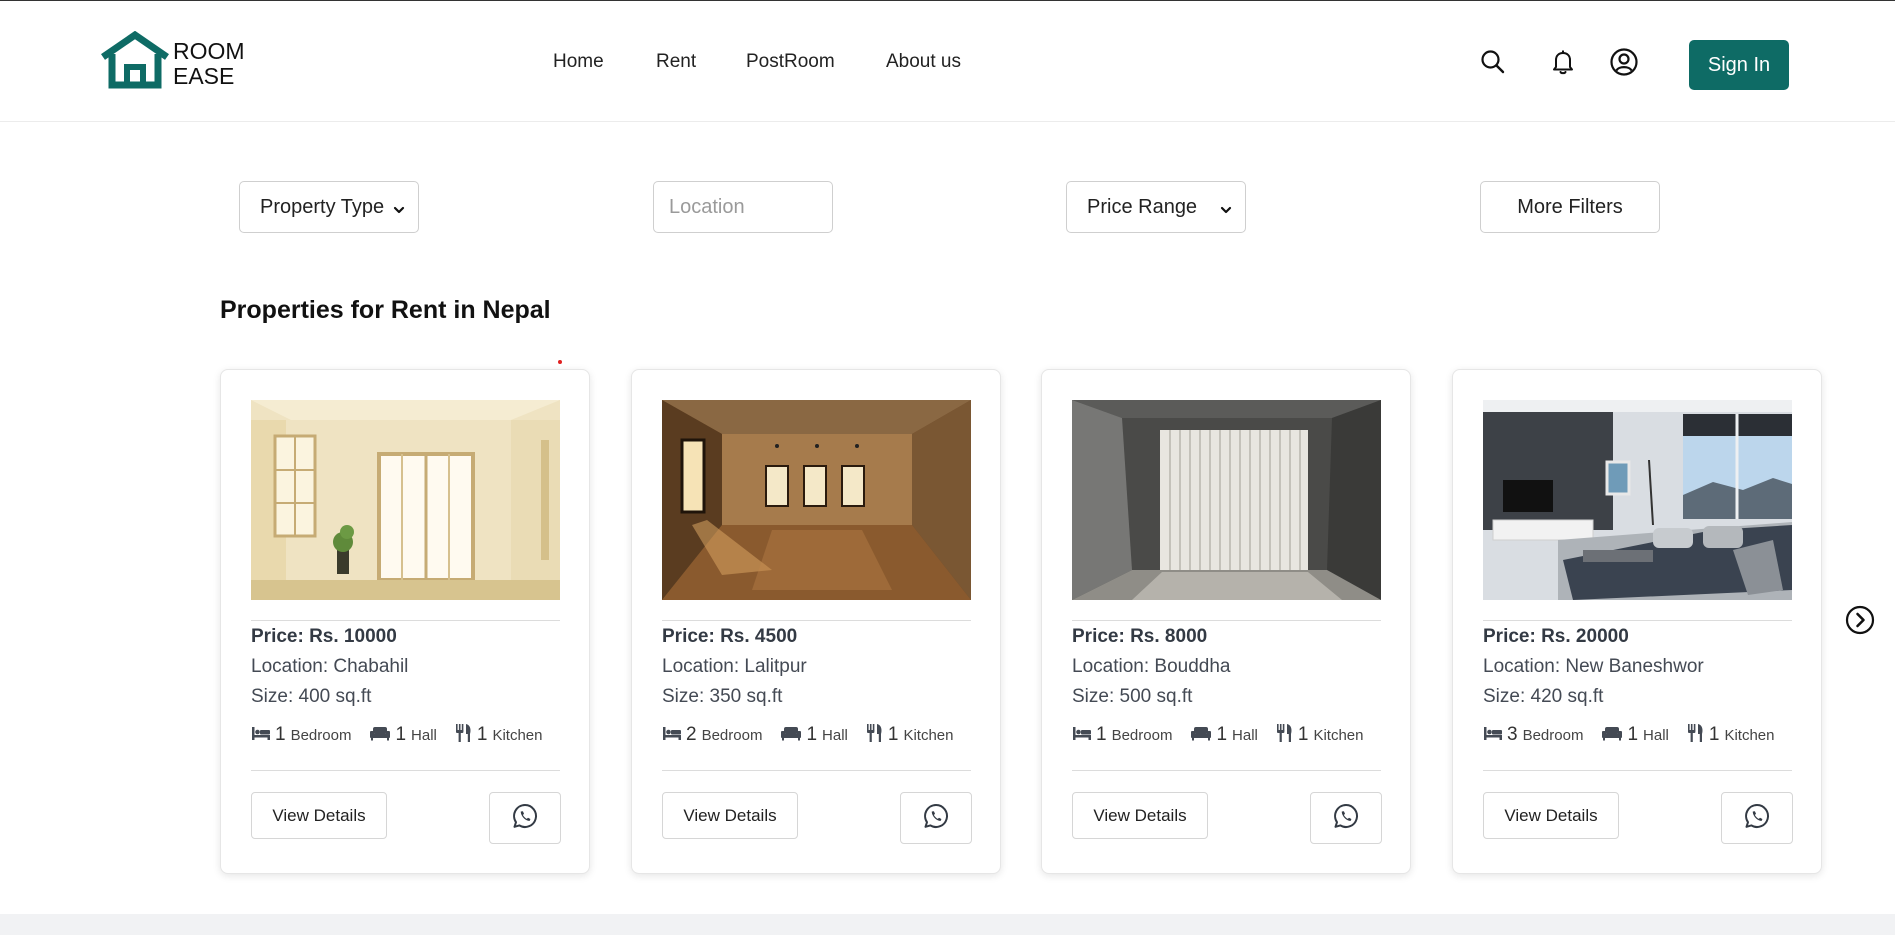 This screenshot has width=1895, height=935. Describe the element at coordinates (1140, 636) in the screenshot. I see `property-price: Price: Rs. 8000` at that location.